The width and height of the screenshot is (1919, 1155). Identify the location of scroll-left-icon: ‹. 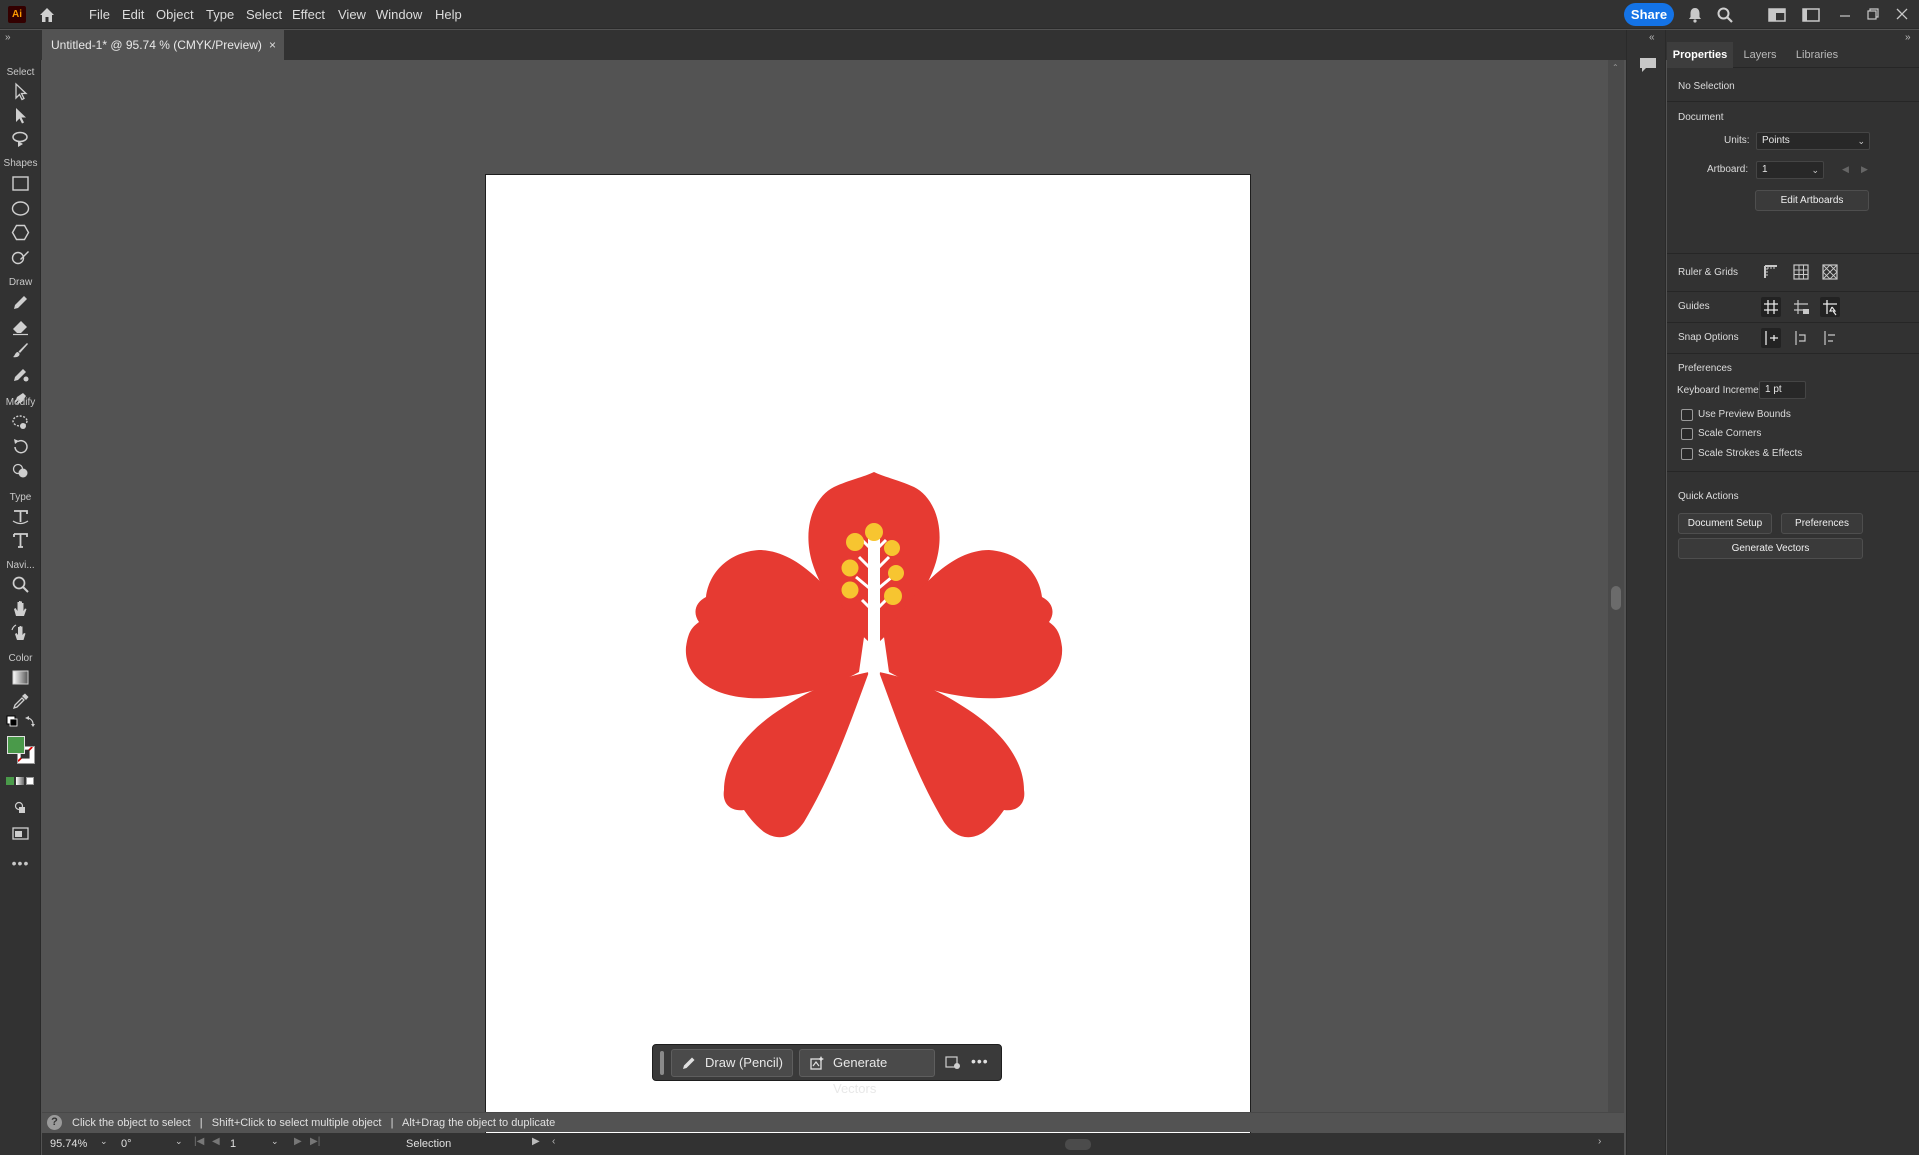
(553, 1141).